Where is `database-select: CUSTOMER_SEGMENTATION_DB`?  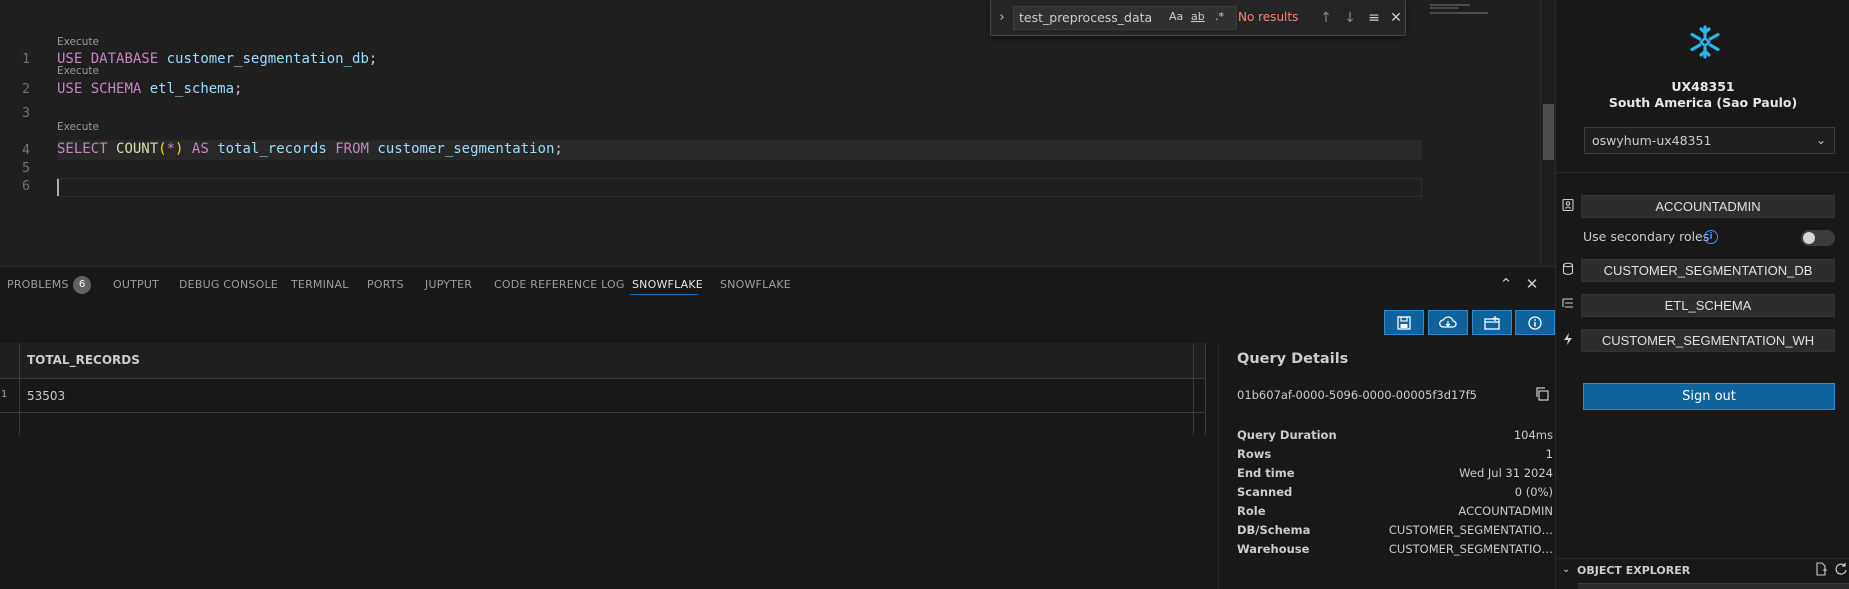 database-select: CUSTOMER_SEGMENTATION_DB is located at coordinates (1708, 270).